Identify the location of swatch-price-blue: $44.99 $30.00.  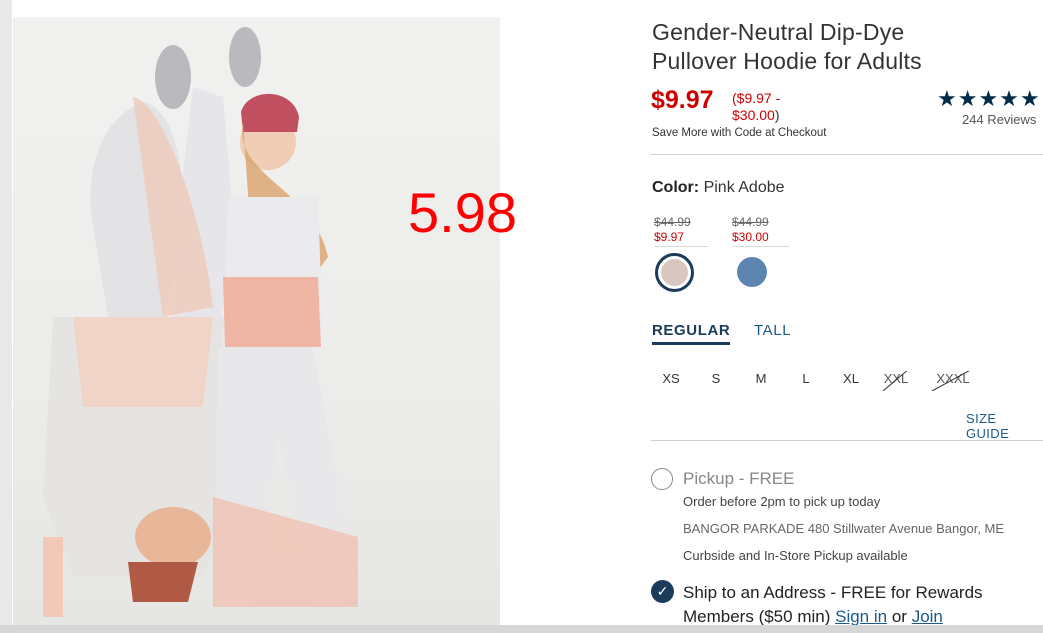
(760, 231).